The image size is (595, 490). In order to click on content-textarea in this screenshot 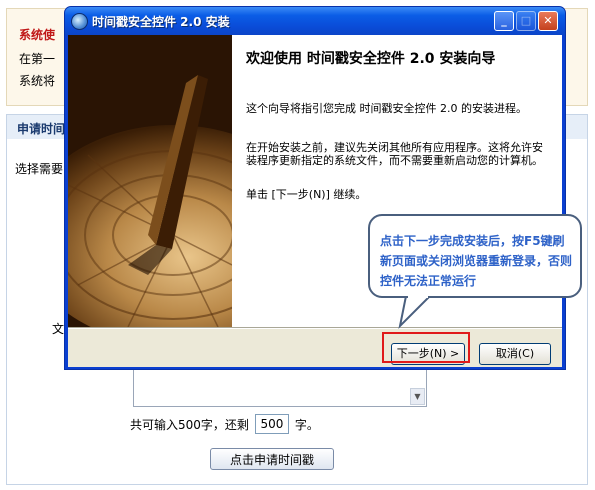, I will do `click(280, 387)`.